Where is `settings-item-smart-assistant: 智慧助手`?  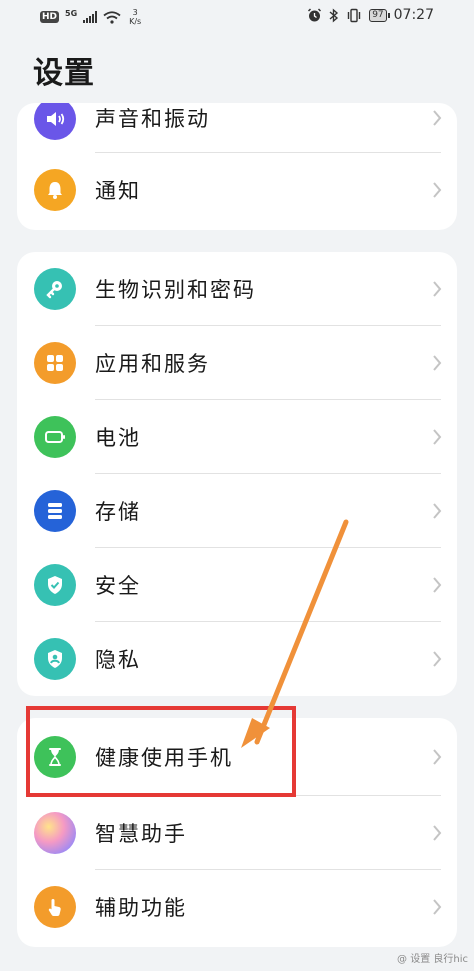
settings-item-smart-assistant: 智慧助手 is located at coordinates (237, 833).